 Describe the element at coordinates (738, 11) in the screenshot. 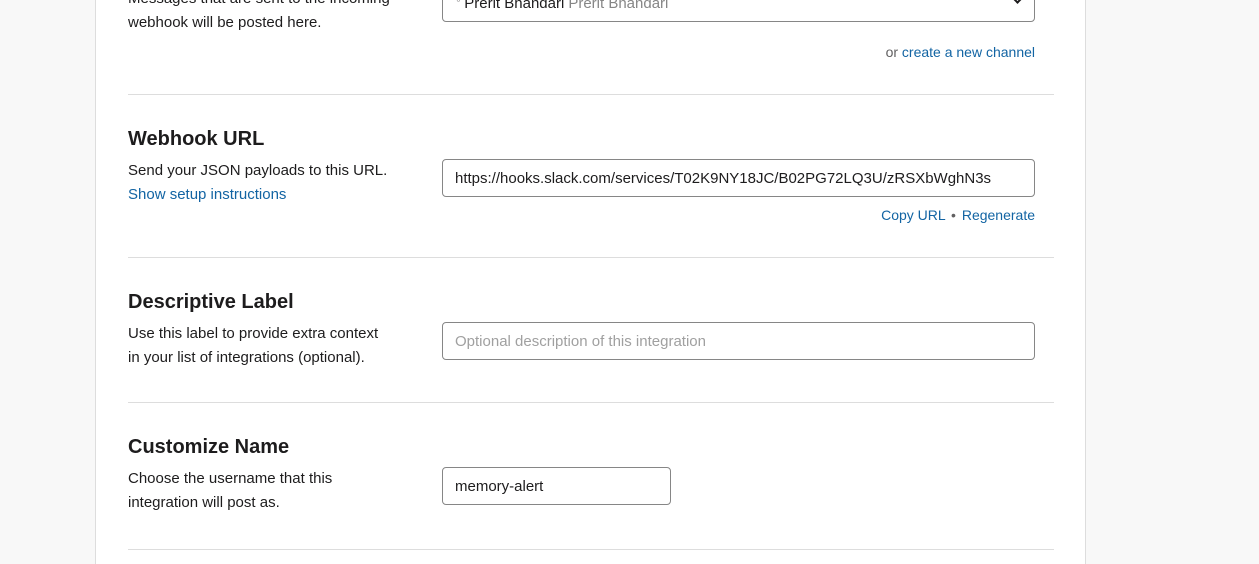

I see `channel-select: ♂ Prerit Bhandari Prerit Bhandari` at that location.